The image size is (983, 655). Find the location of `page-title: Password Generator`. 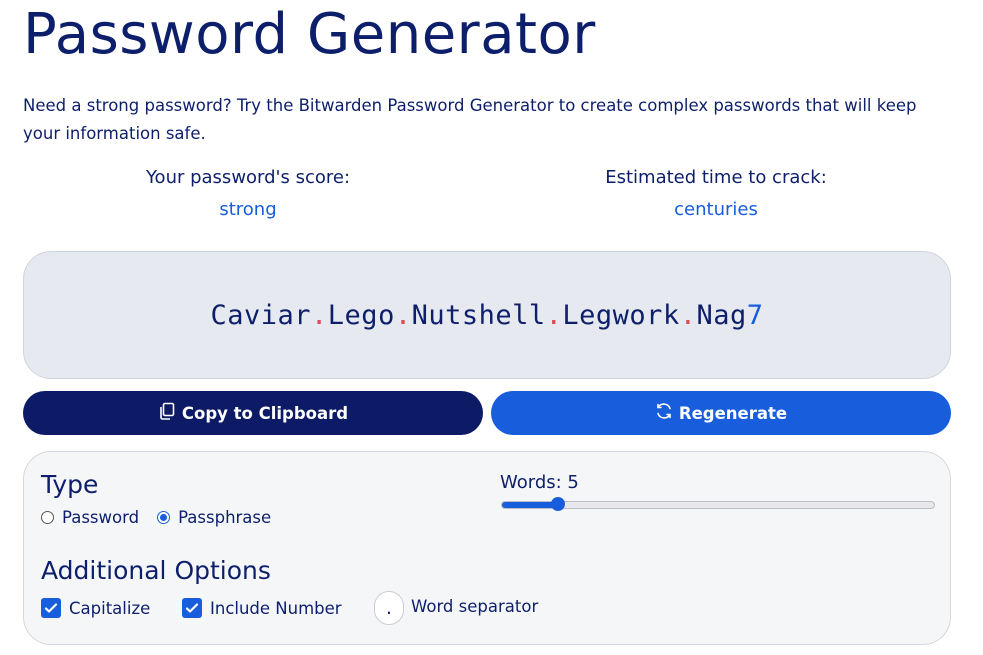

page-title: Password Generator is located at coordinates (309, 34).